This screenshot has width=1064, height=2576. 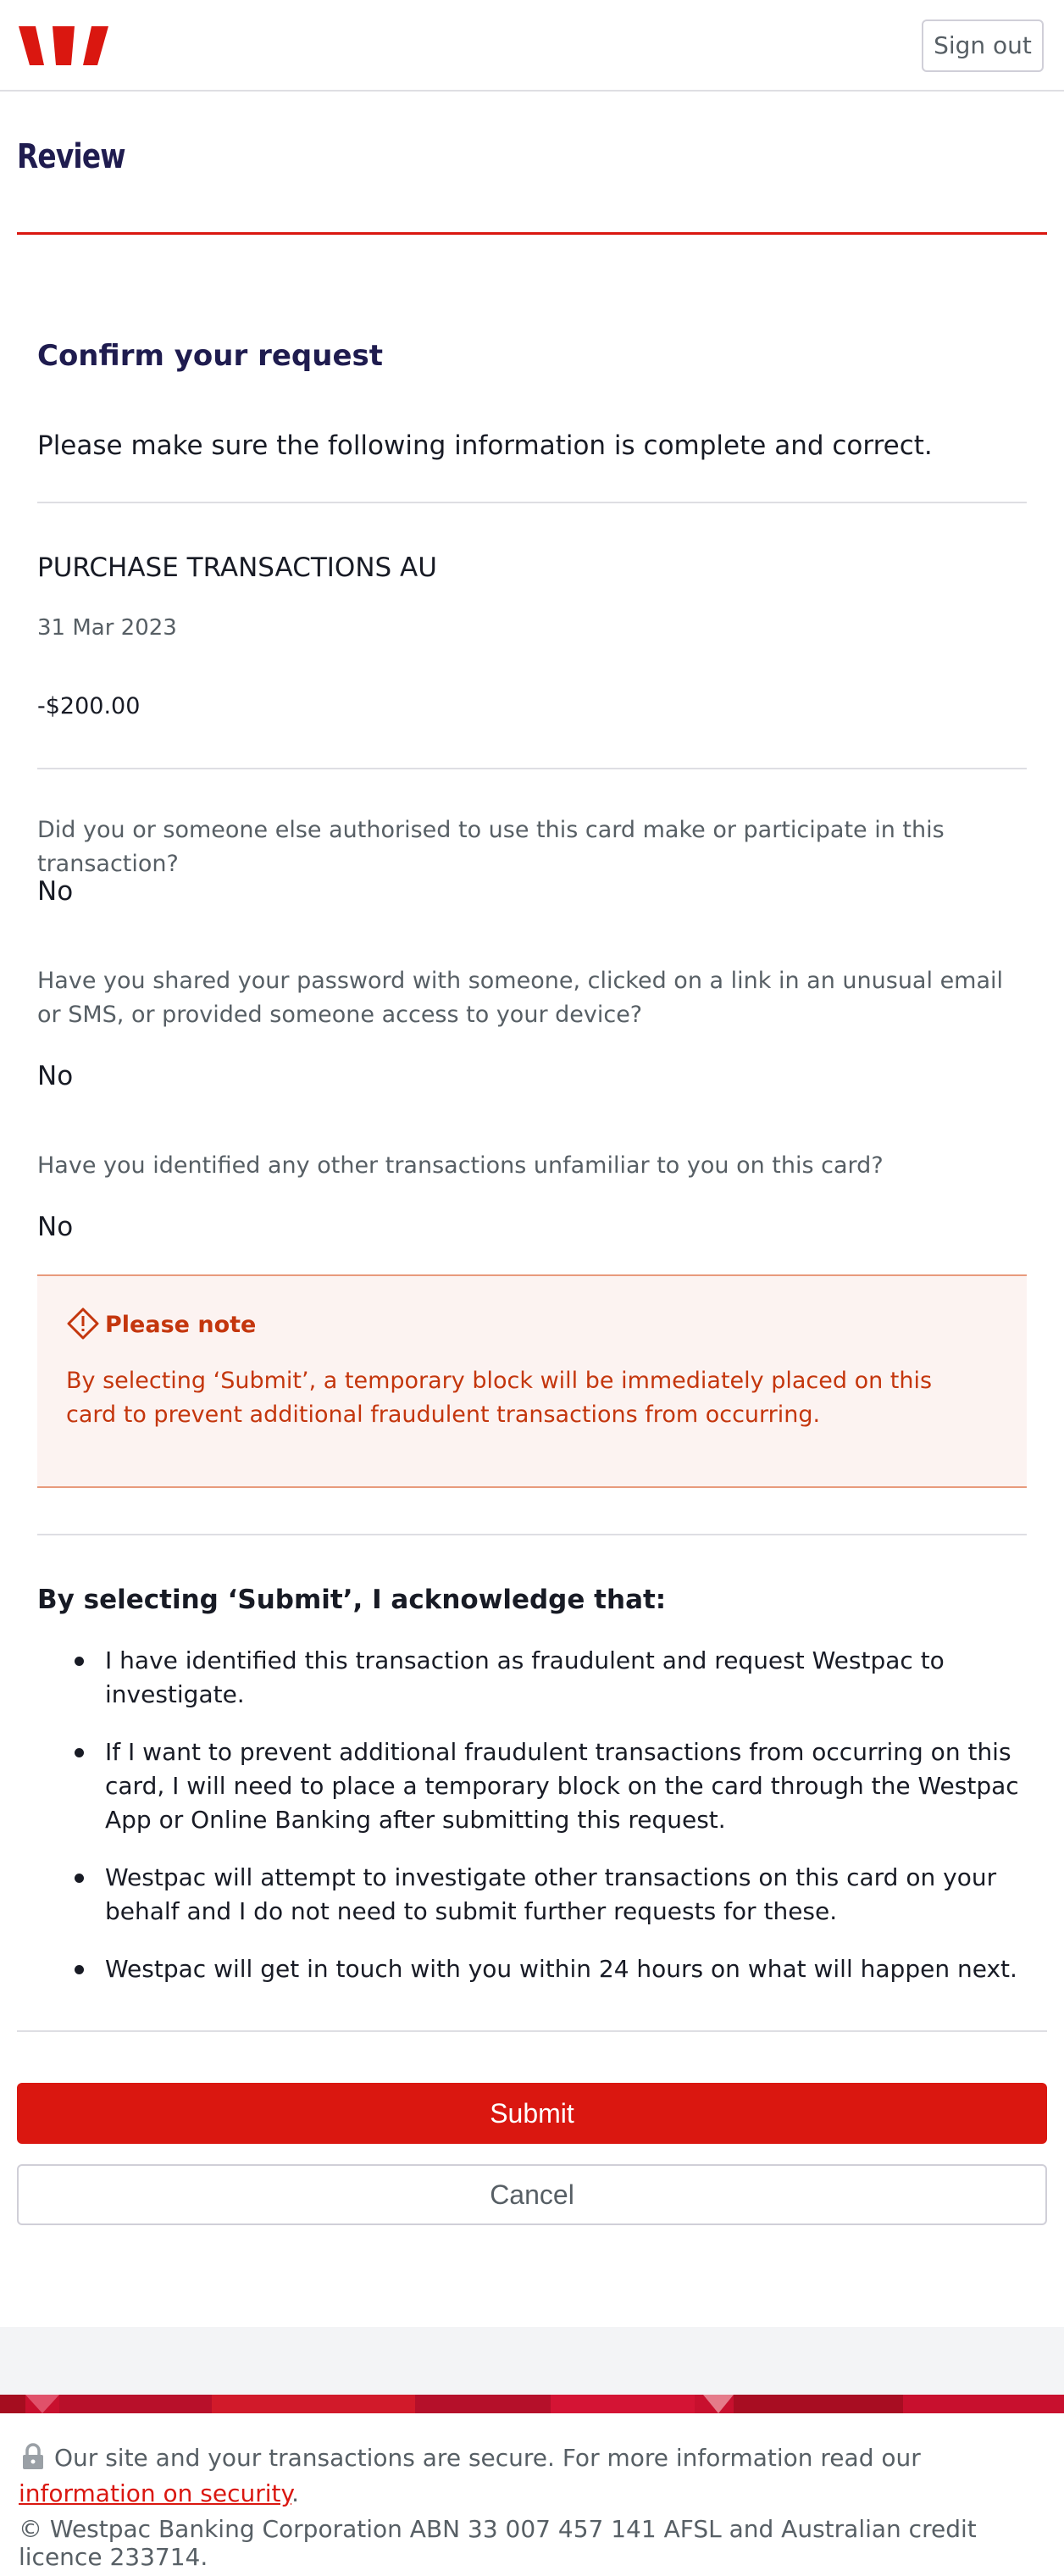 I want to click on lock-icon, so click(x=33, y=2456).